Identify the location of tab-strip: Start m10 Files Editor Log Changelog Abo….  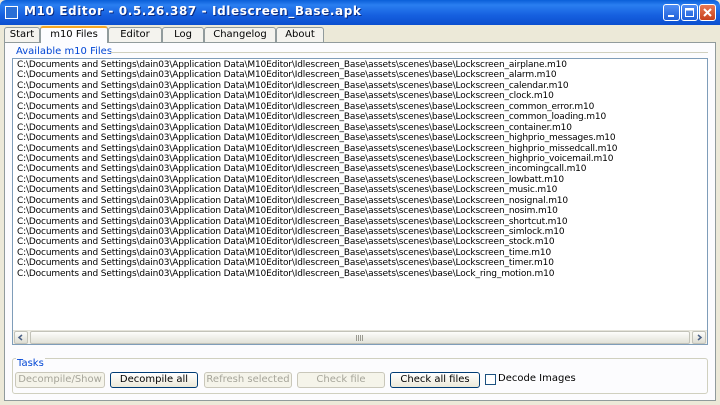
(360, 34).